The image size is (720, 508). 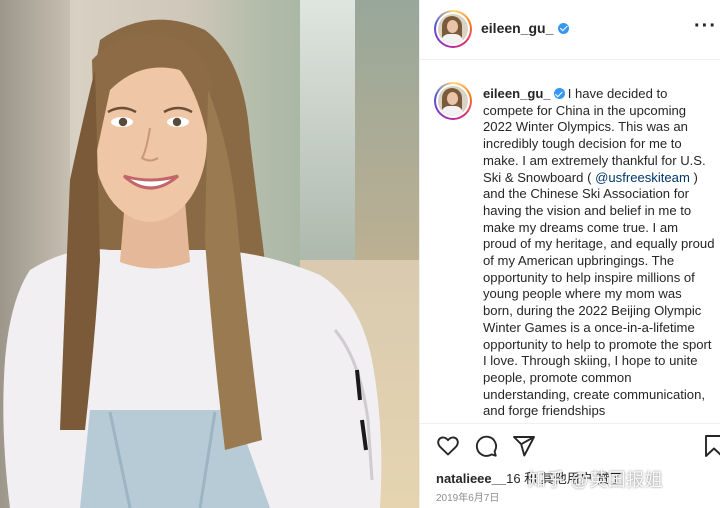 What do you see at coordinates (453, 101) in the screenshot?
I see `caption-author-avatar` at bounding box center [453, 101].